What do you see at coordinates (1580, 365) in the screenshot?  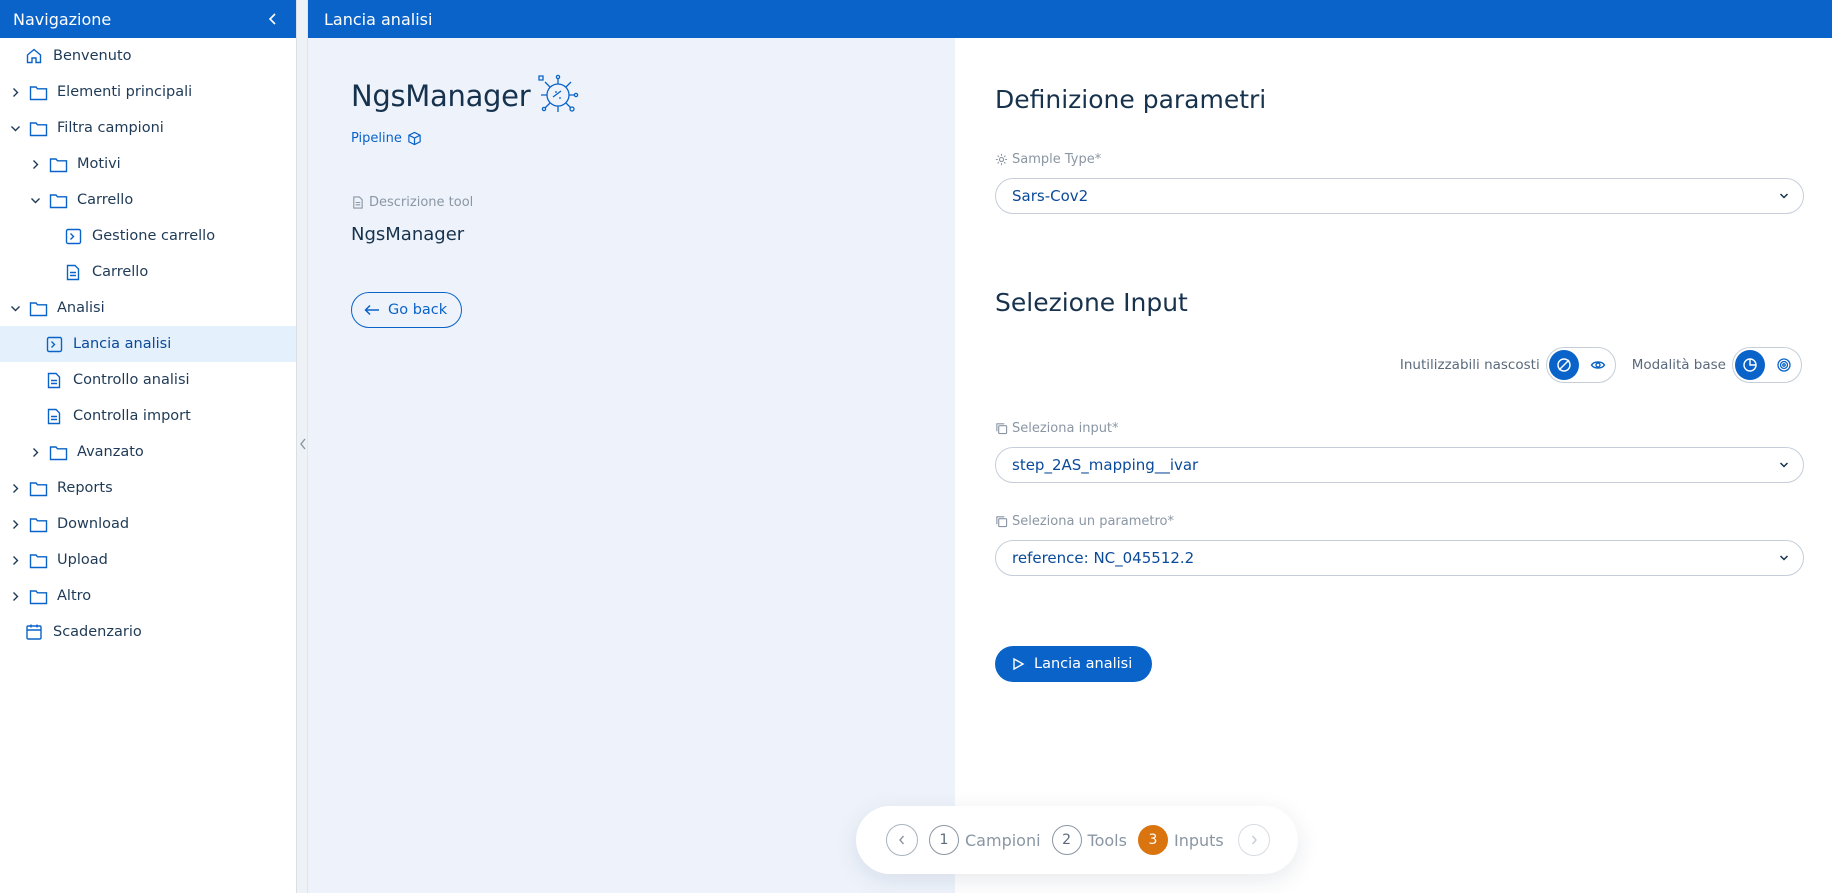 I see `hidden-toggle` at bounding box center [1580, 365].